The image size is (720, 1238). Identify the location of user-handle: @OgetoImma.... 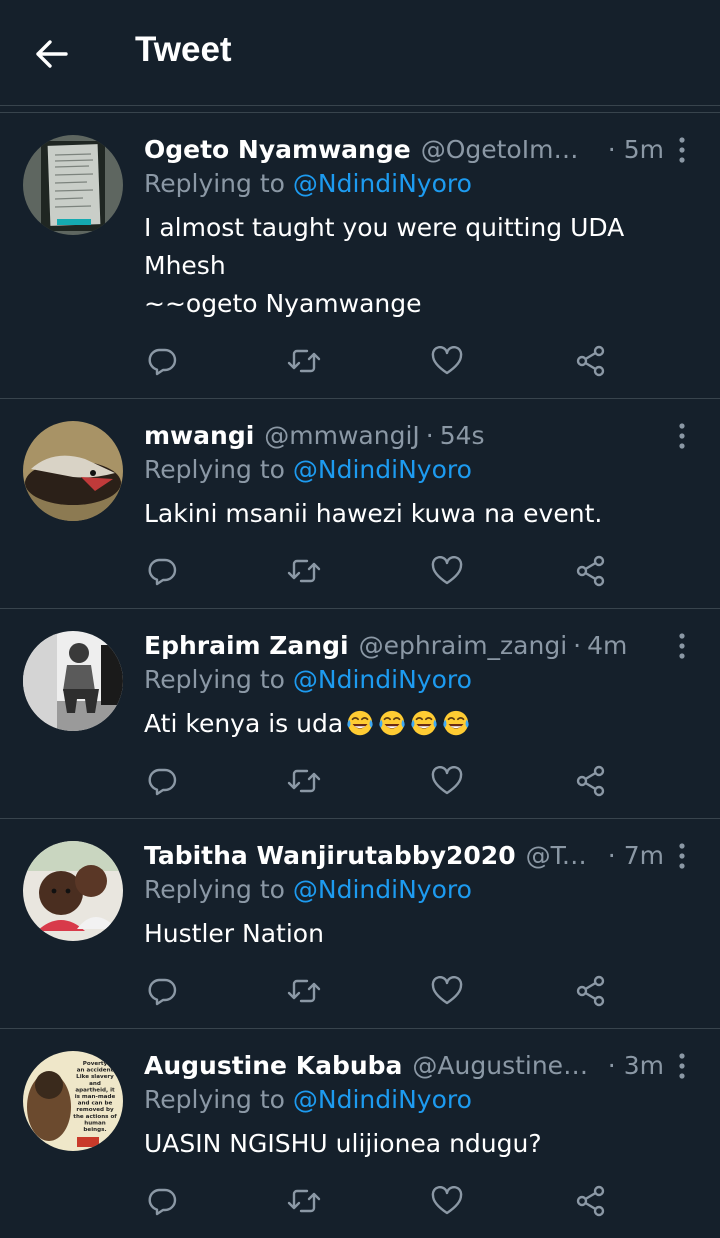
(509, 149).